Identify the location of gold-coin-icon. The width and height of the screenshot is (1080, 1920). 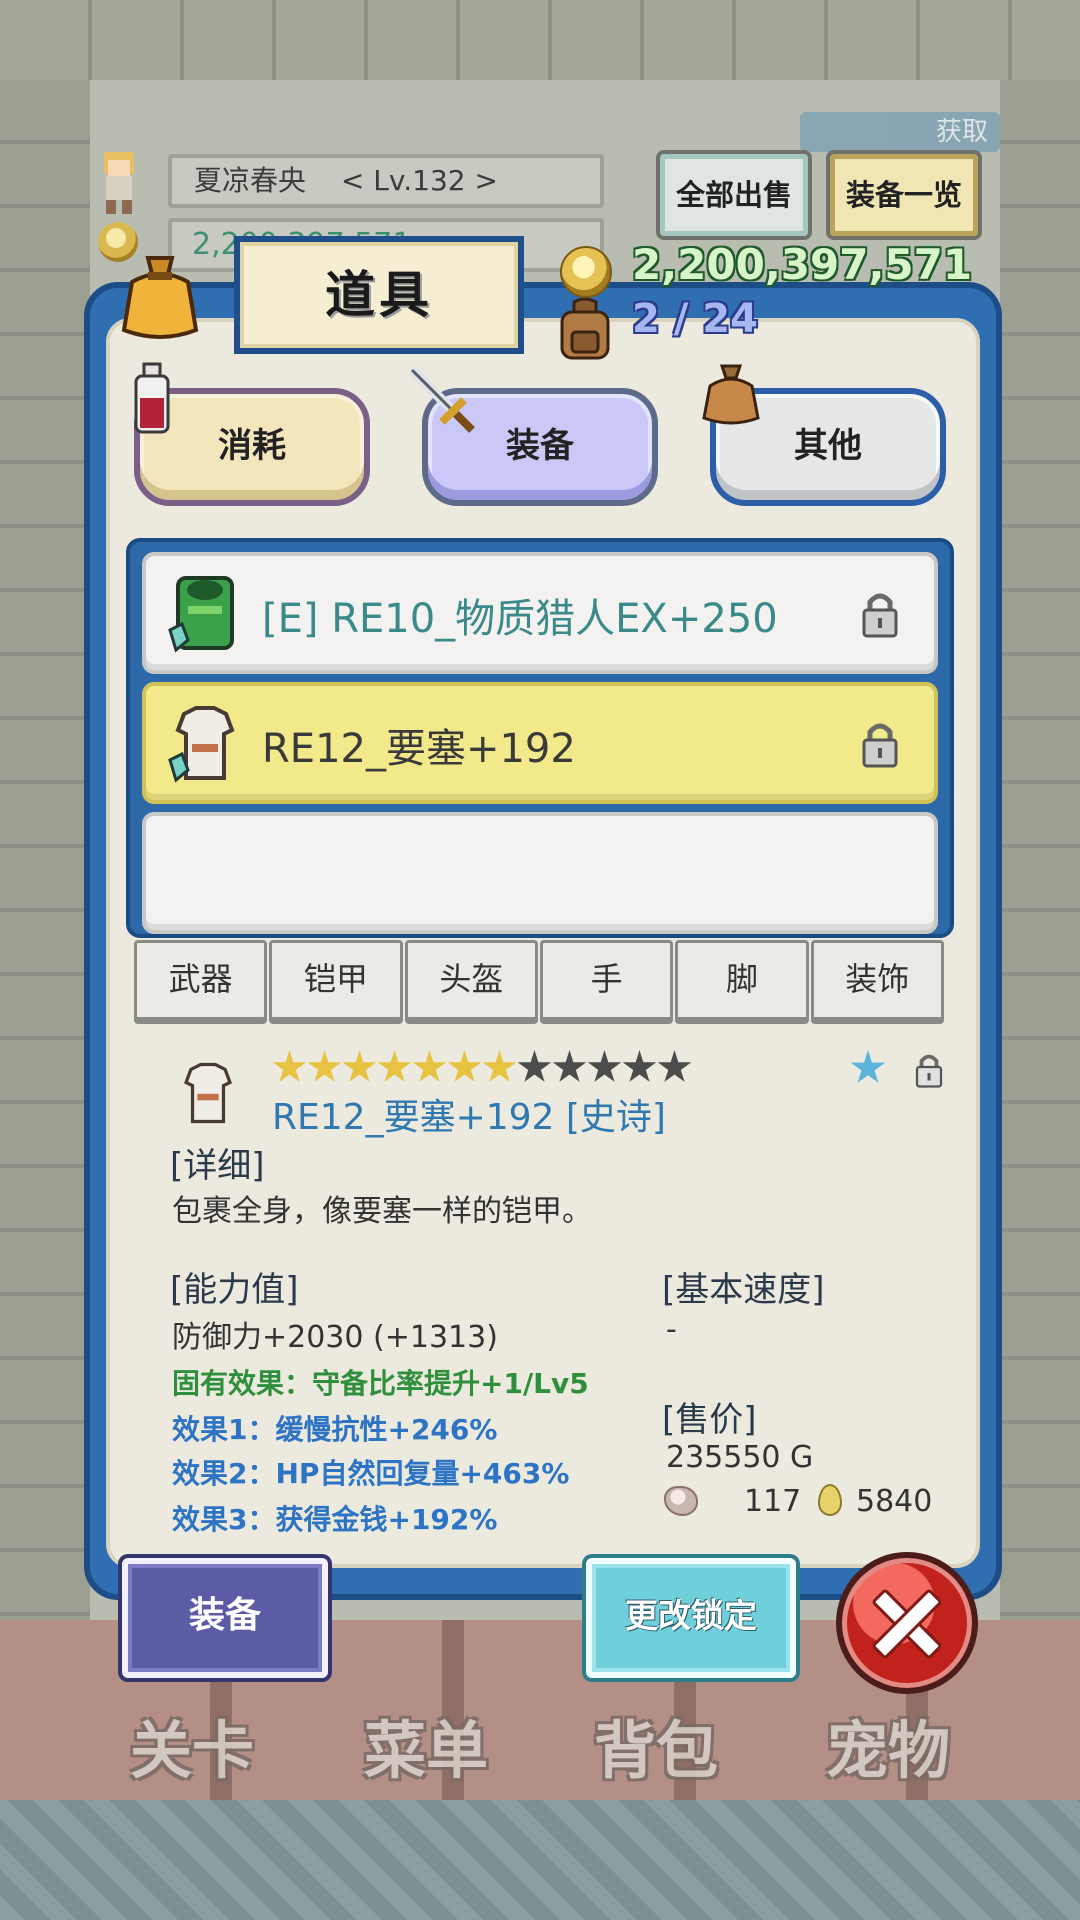
(586, 272).